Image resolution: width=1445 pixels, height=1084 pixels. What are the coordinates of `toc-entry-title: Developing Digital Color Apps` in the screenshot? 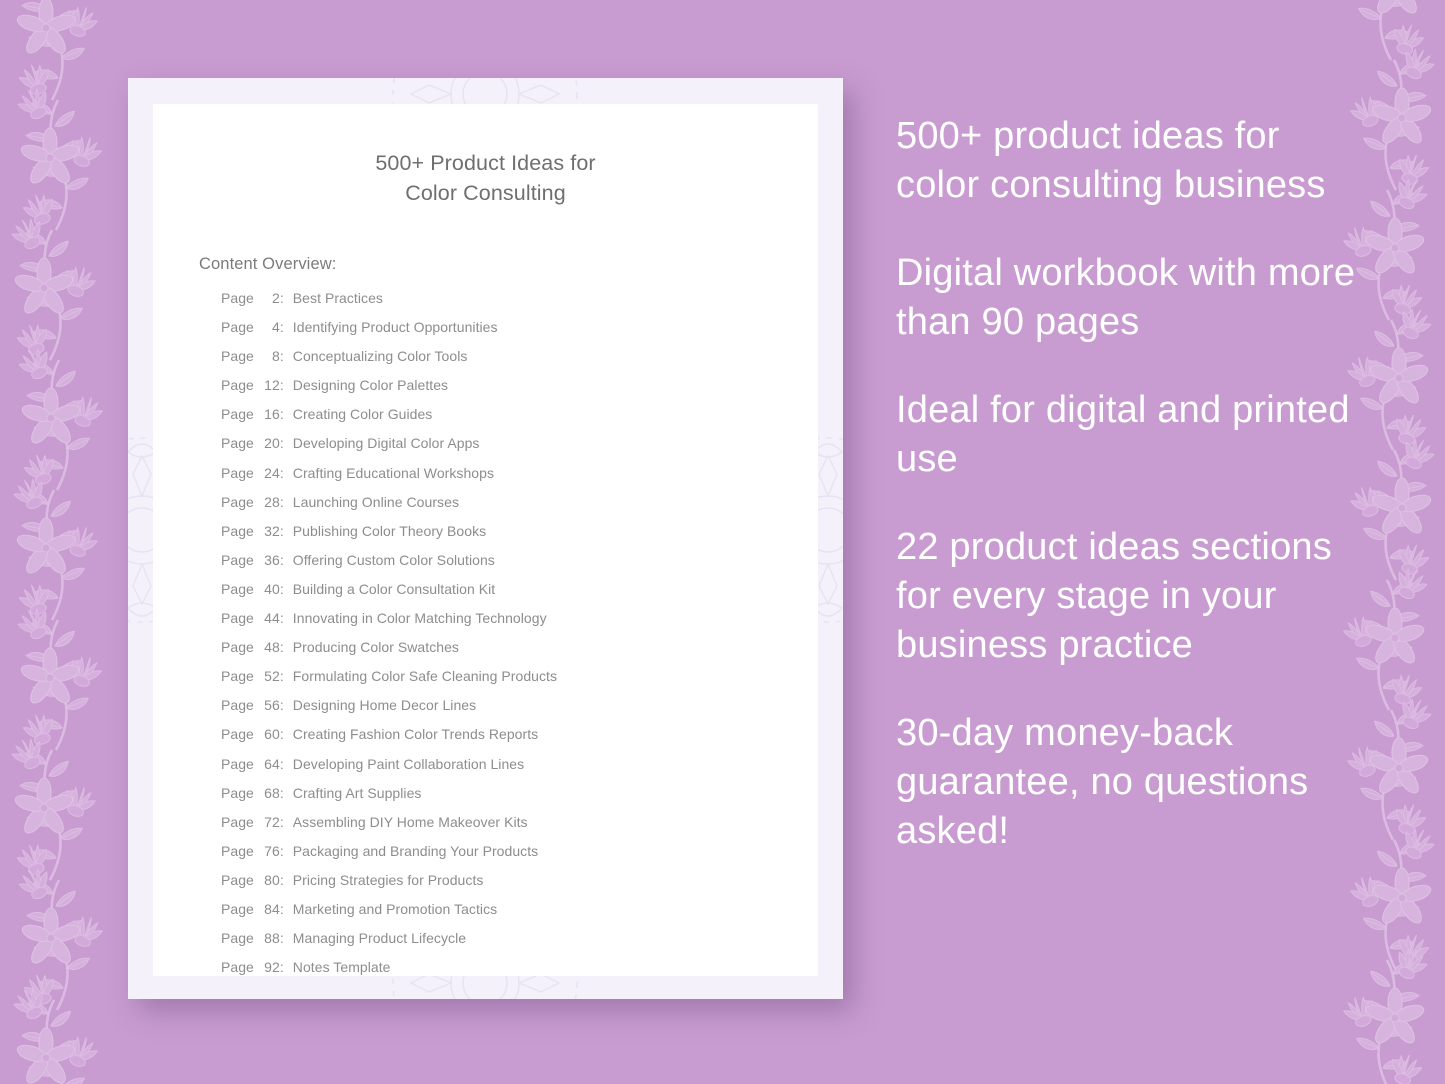 It's located at (386, 443).